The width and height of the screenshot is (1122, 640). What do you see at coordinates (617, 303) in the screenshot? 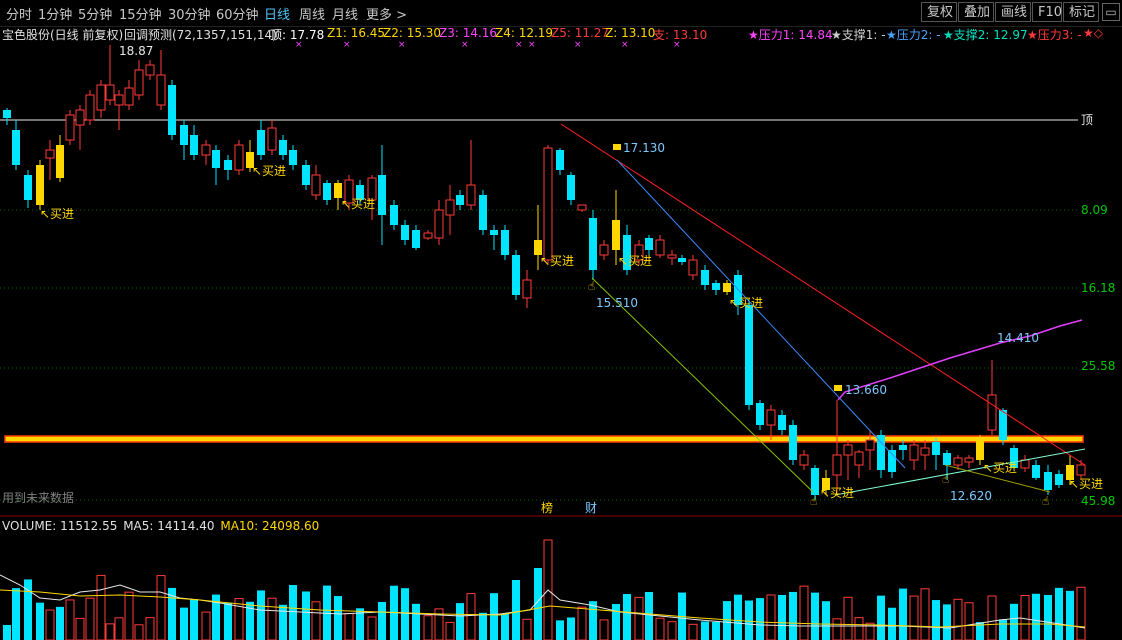
I see `marker-15510: 15.510` at bounding box center [617, 303].